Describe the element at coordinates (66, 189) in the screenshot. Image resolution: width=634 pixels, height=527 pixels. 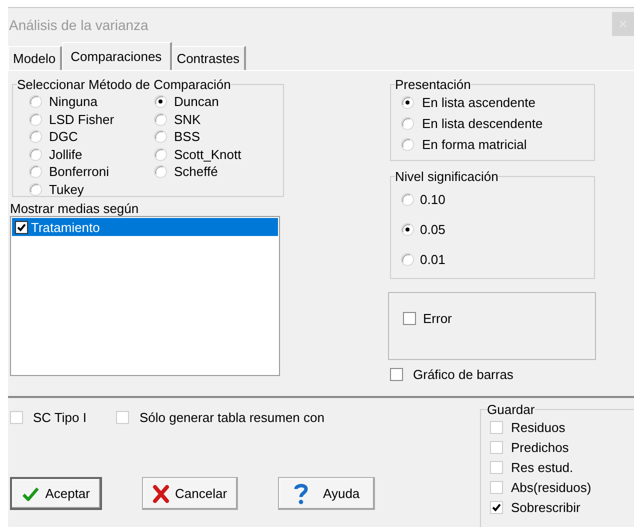
I see `option-label: Tukey` at that location.